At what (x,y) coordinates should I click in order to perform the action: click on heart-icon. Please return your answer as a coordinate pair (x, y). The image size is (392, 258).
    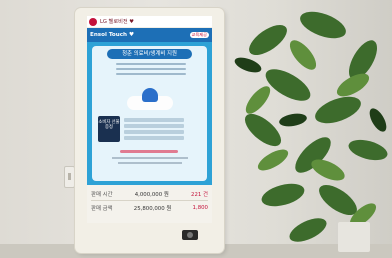
    Looking at the image, I should click on (150, 95).